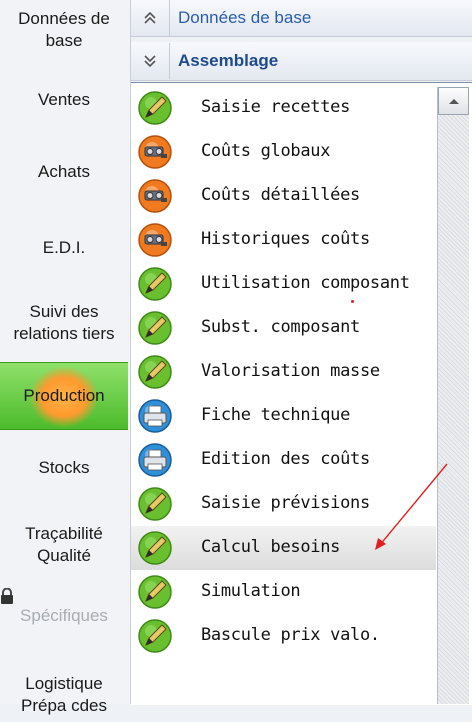 Image resolution: width=472 pixels, height=722 pixels. I want to click on nav-item-specifiques: Spécifiques, so click(64, 616).